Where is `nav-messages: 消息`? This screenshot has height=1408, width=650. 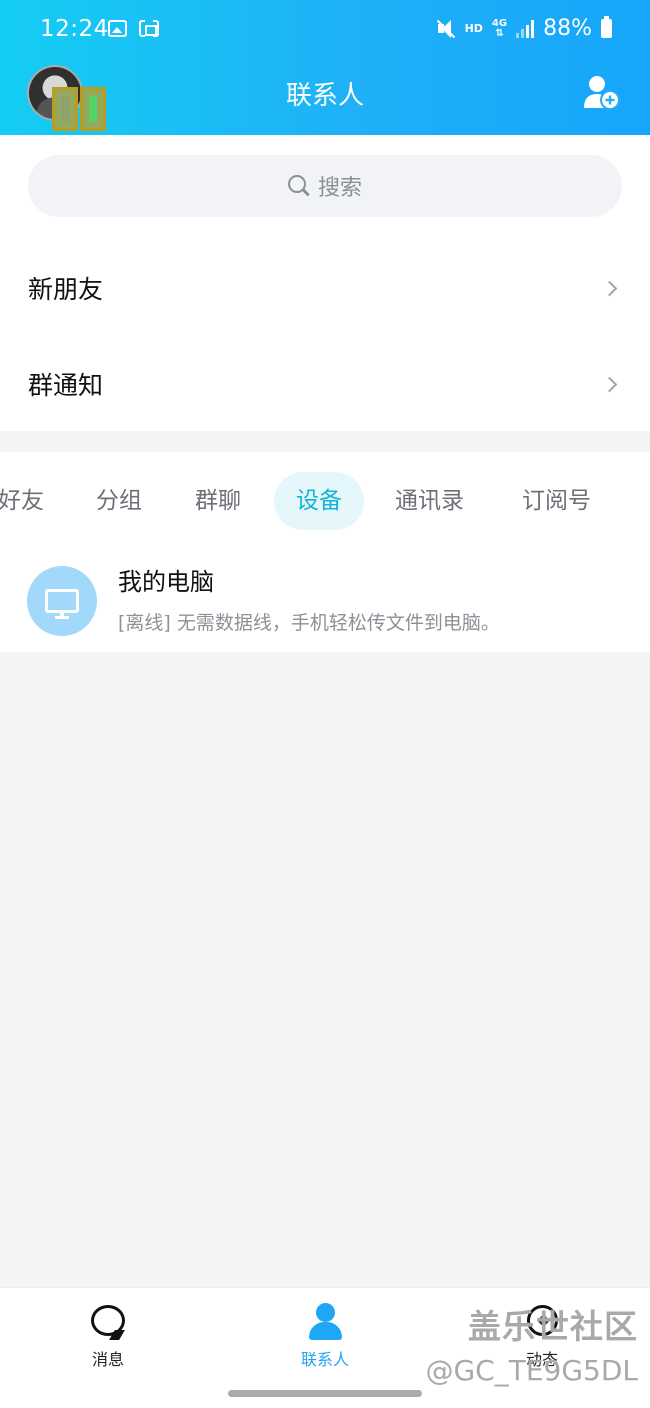 nav-messages: 消息 is located at coordinates (108, 1336).